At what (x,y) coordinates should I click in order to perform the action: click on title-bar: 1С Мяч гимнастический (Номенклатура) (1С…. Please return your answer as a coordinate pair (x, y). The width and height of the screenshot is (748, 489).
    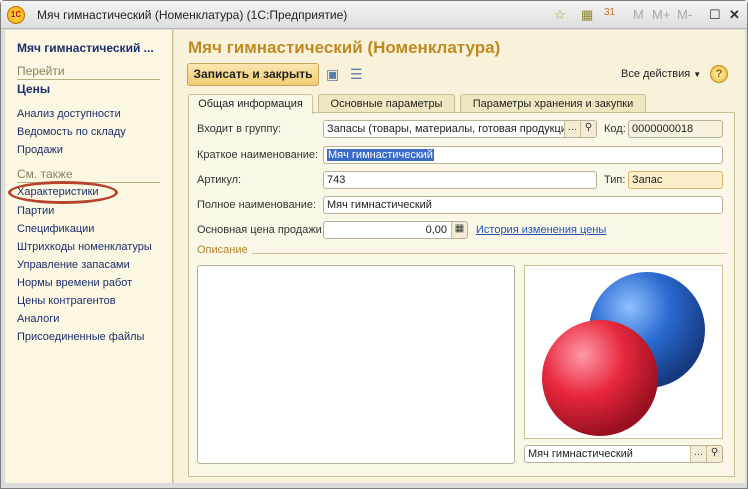
    Looking at the image, I should click on (374, 15).